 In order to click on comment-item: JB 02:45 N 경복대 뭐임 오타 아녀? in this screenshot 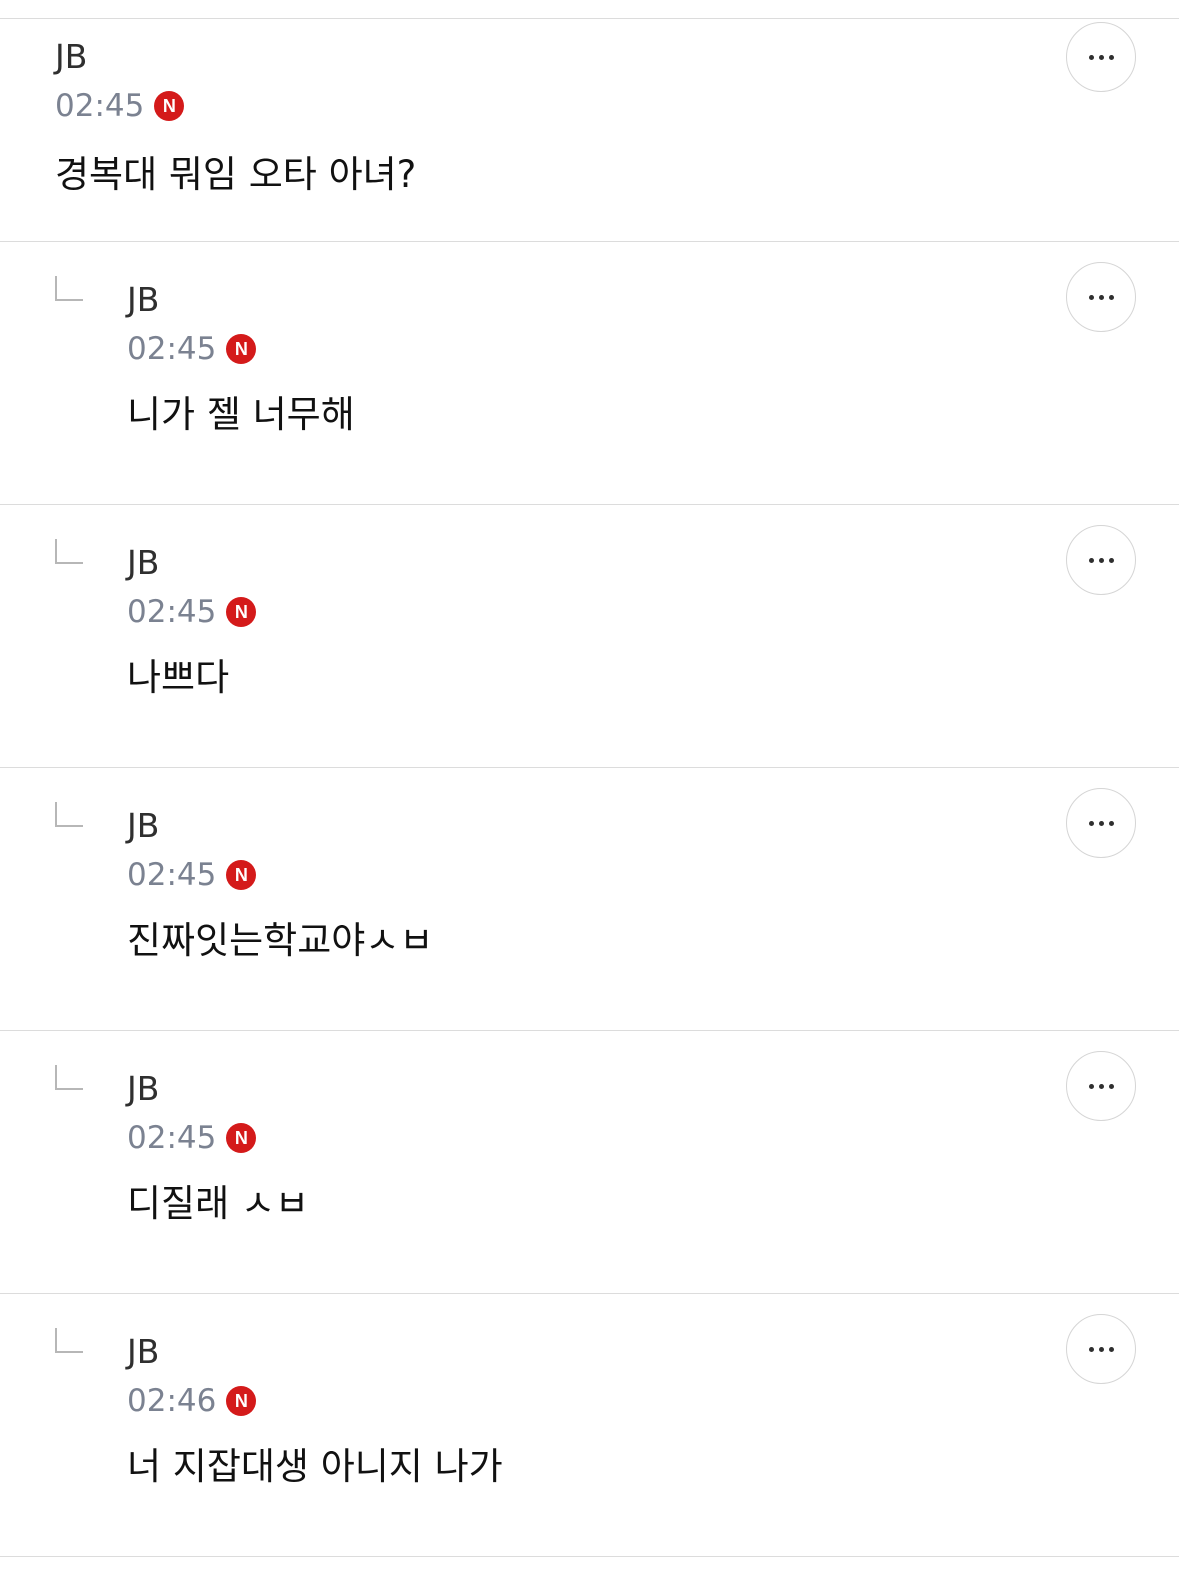, I will do `click(589, 130)`.